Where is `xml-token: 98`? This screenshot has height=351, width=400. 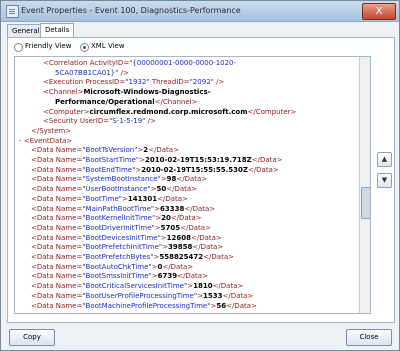
xml-token: 98 is located at coordinates (171, 179).